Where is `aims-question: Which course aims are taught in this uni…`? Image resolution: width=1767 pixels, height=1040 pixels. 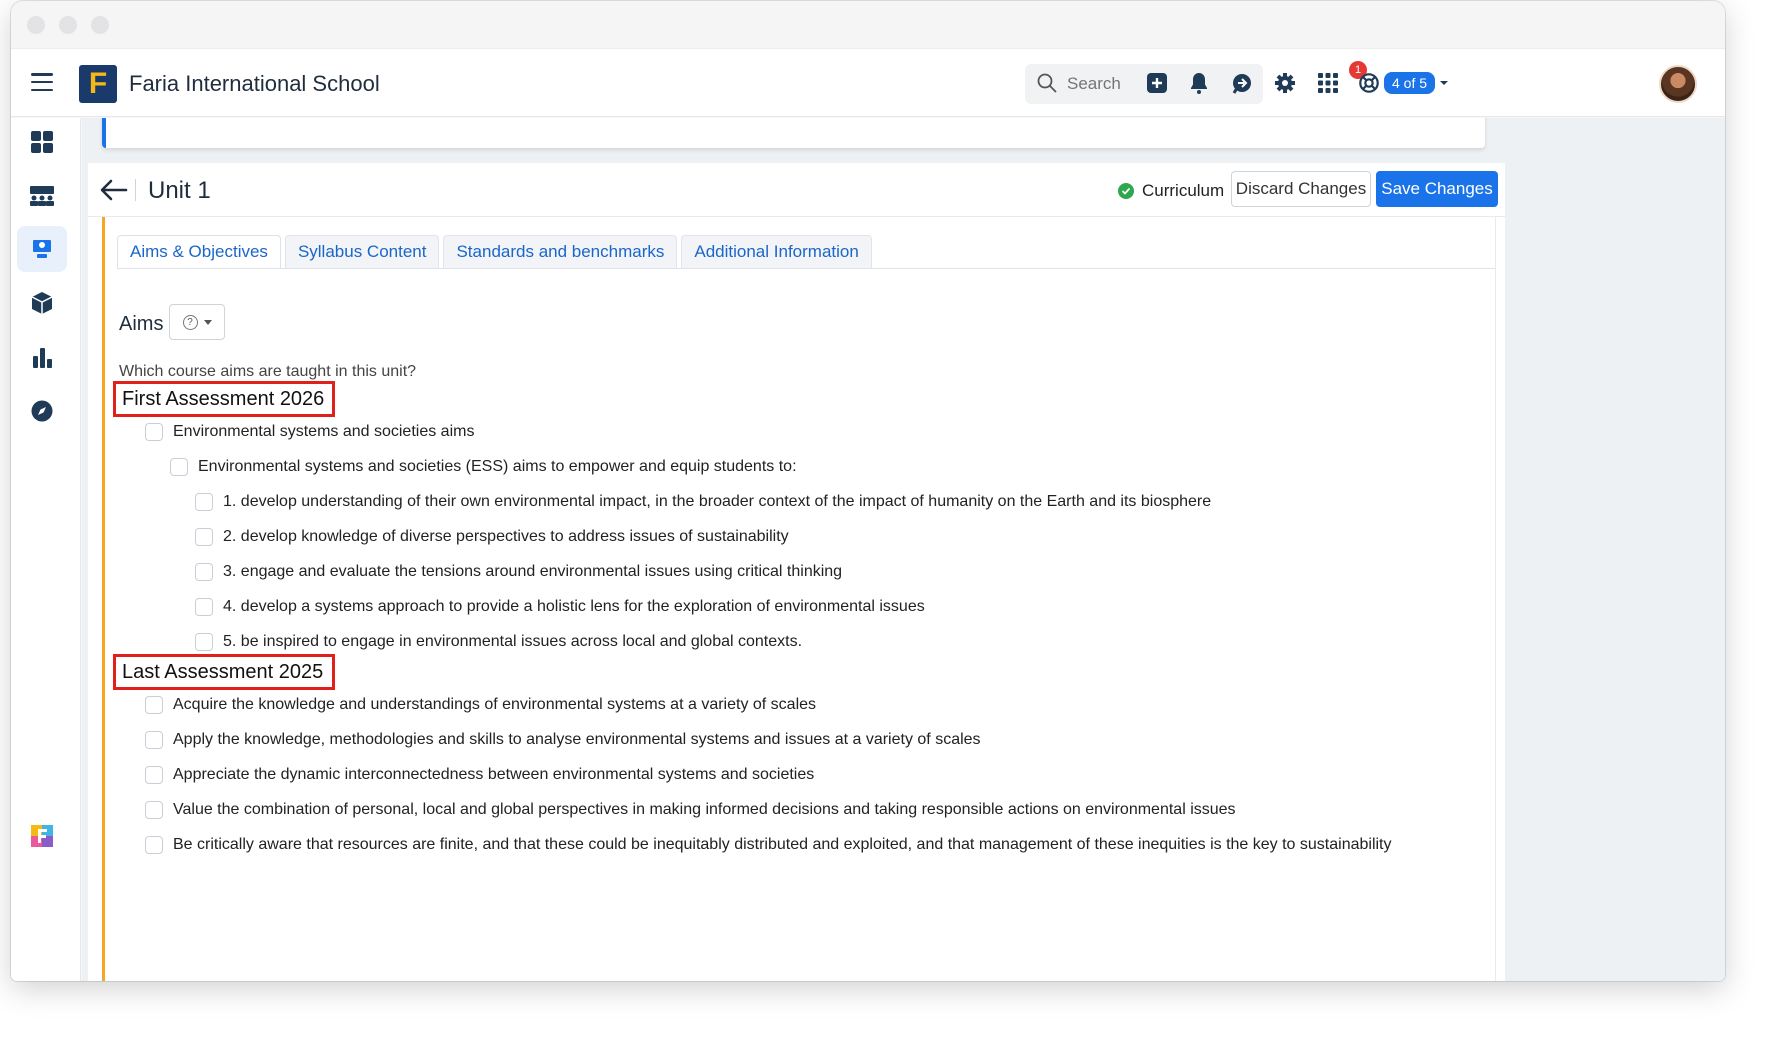
aims-question: Which course aims are taught in this uni… is located at coordinates (268, 371).